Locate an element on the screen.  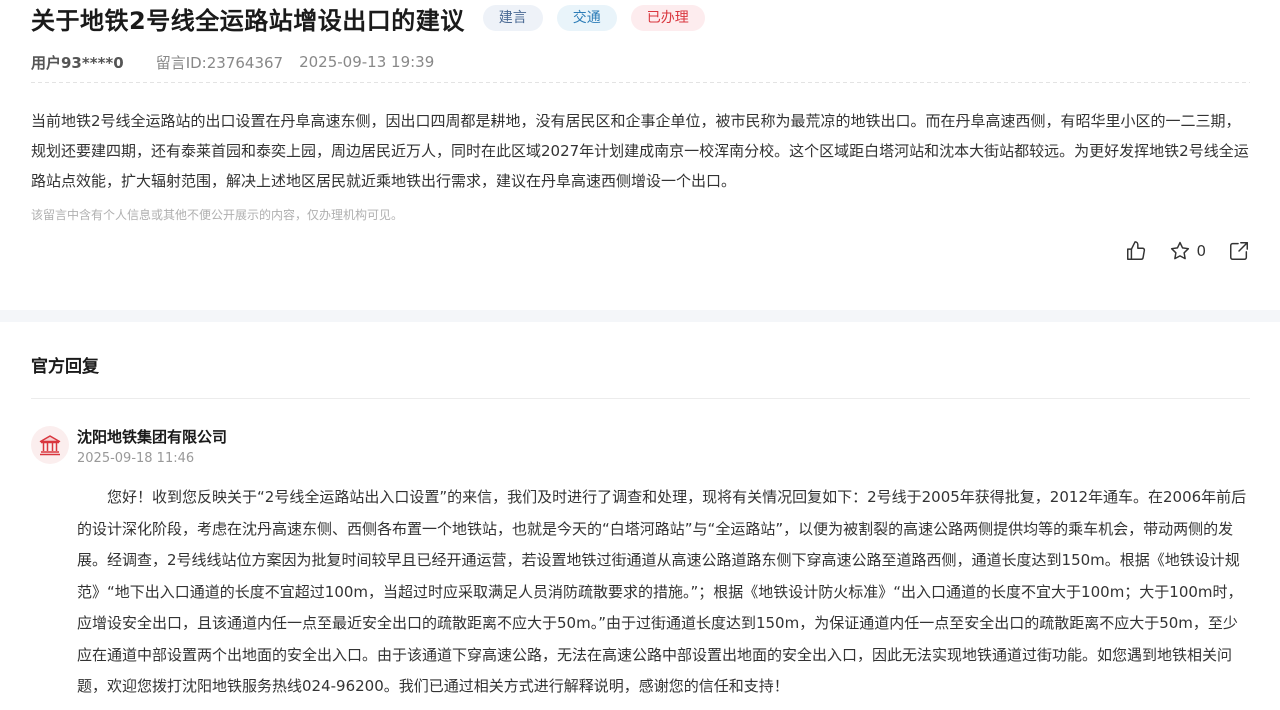
reply-section-title: 官方回复 is located at coordinates (65, 367).